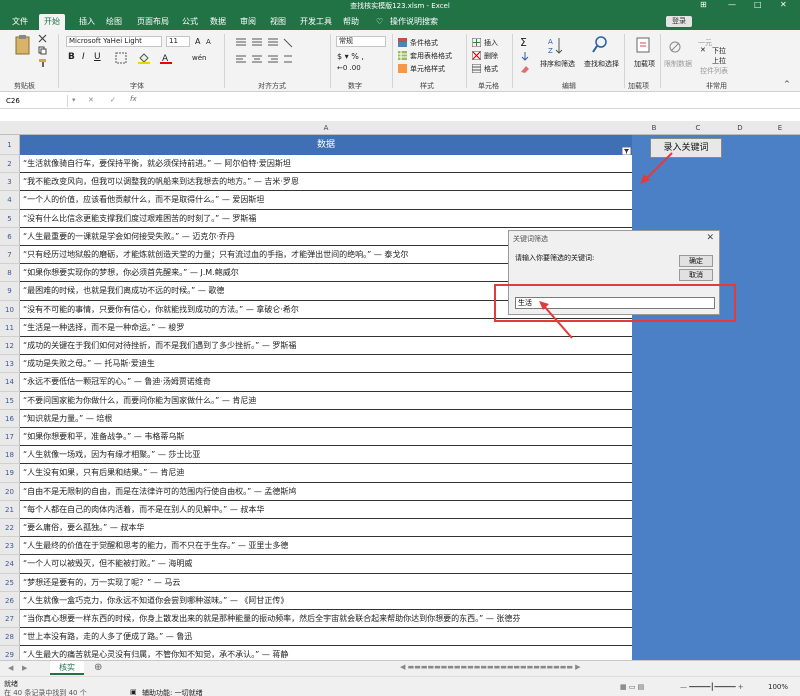 The width and height of the screenshot is (800, 696). Describe the element at coordinates (601, 64) in the screenshot. I see `find-select-button: 查找和选择` at that location.